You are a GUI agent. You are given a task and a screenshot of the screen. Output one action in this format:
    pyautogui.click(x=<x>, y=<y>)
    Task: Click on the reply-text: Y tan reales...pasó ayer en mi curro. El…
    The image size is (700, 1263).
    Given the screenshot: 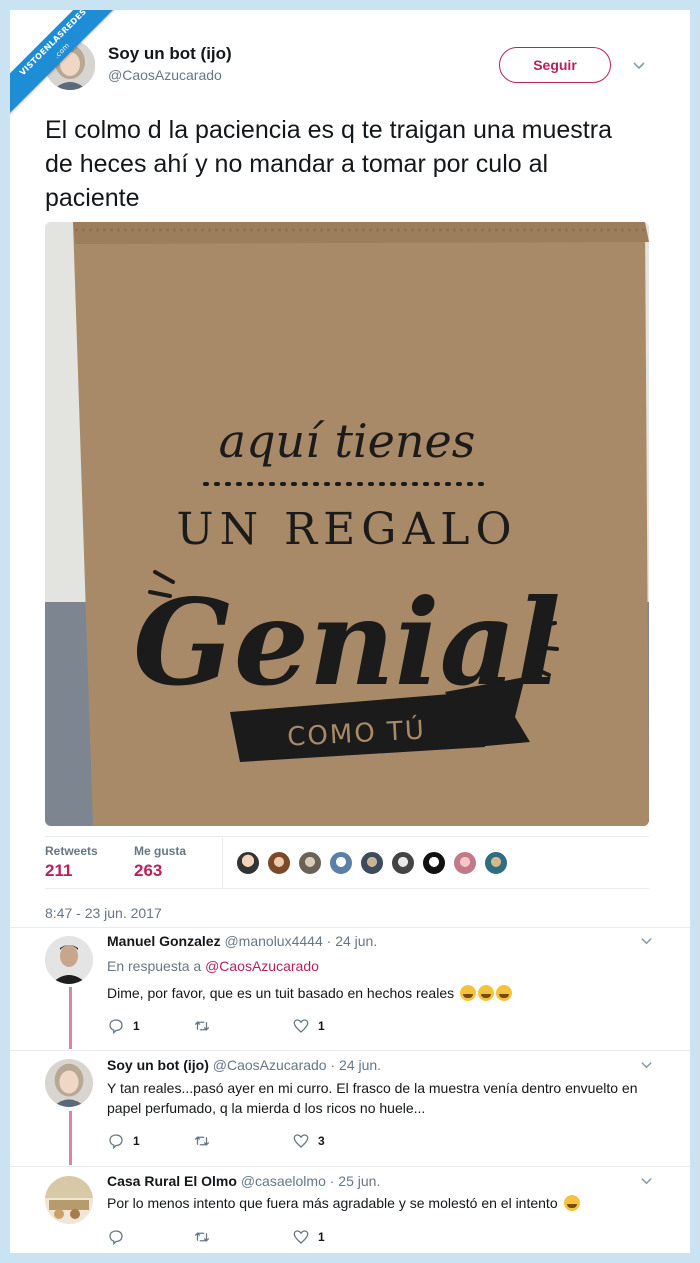 What is the action you would take?
    pyautogui.click(x=372, y=1098)
    